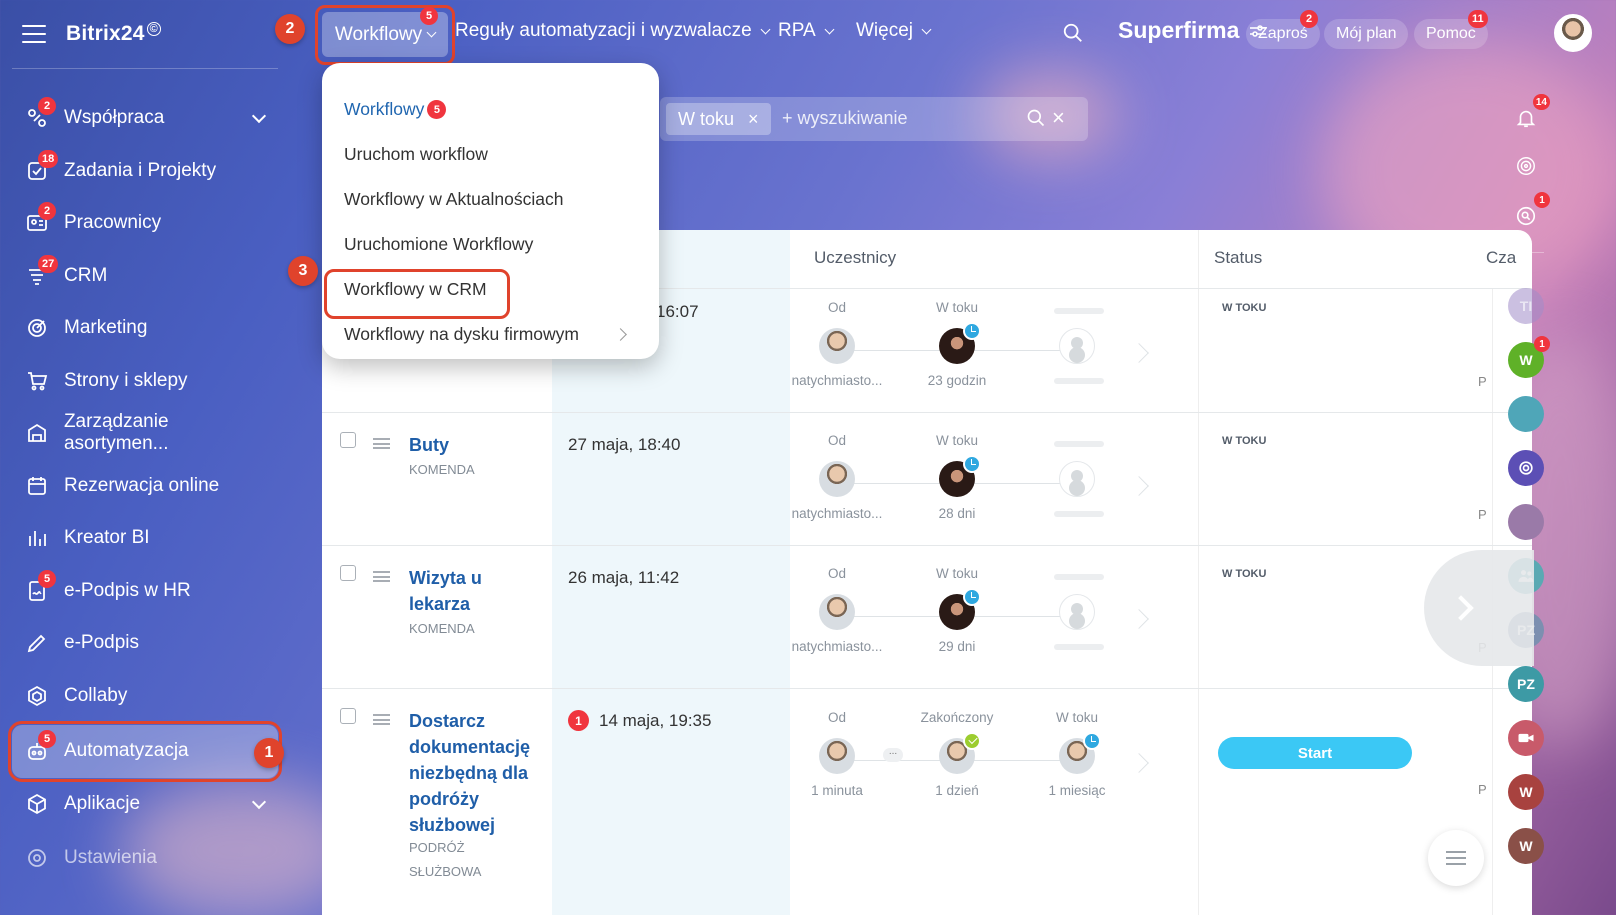 The image size is (1616, 915). I want to click on row-title: Buty, so click(479, 445).